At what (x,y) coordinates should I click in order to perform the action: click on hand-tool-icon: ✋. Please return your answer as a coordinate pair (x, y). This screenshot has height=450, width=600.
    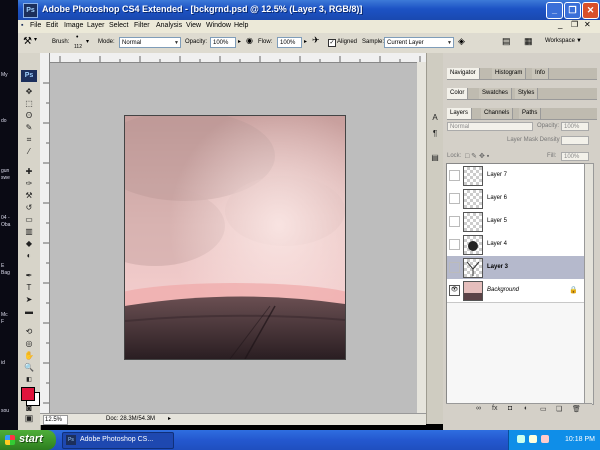
    Looking at the image, I should click on (29, 355).